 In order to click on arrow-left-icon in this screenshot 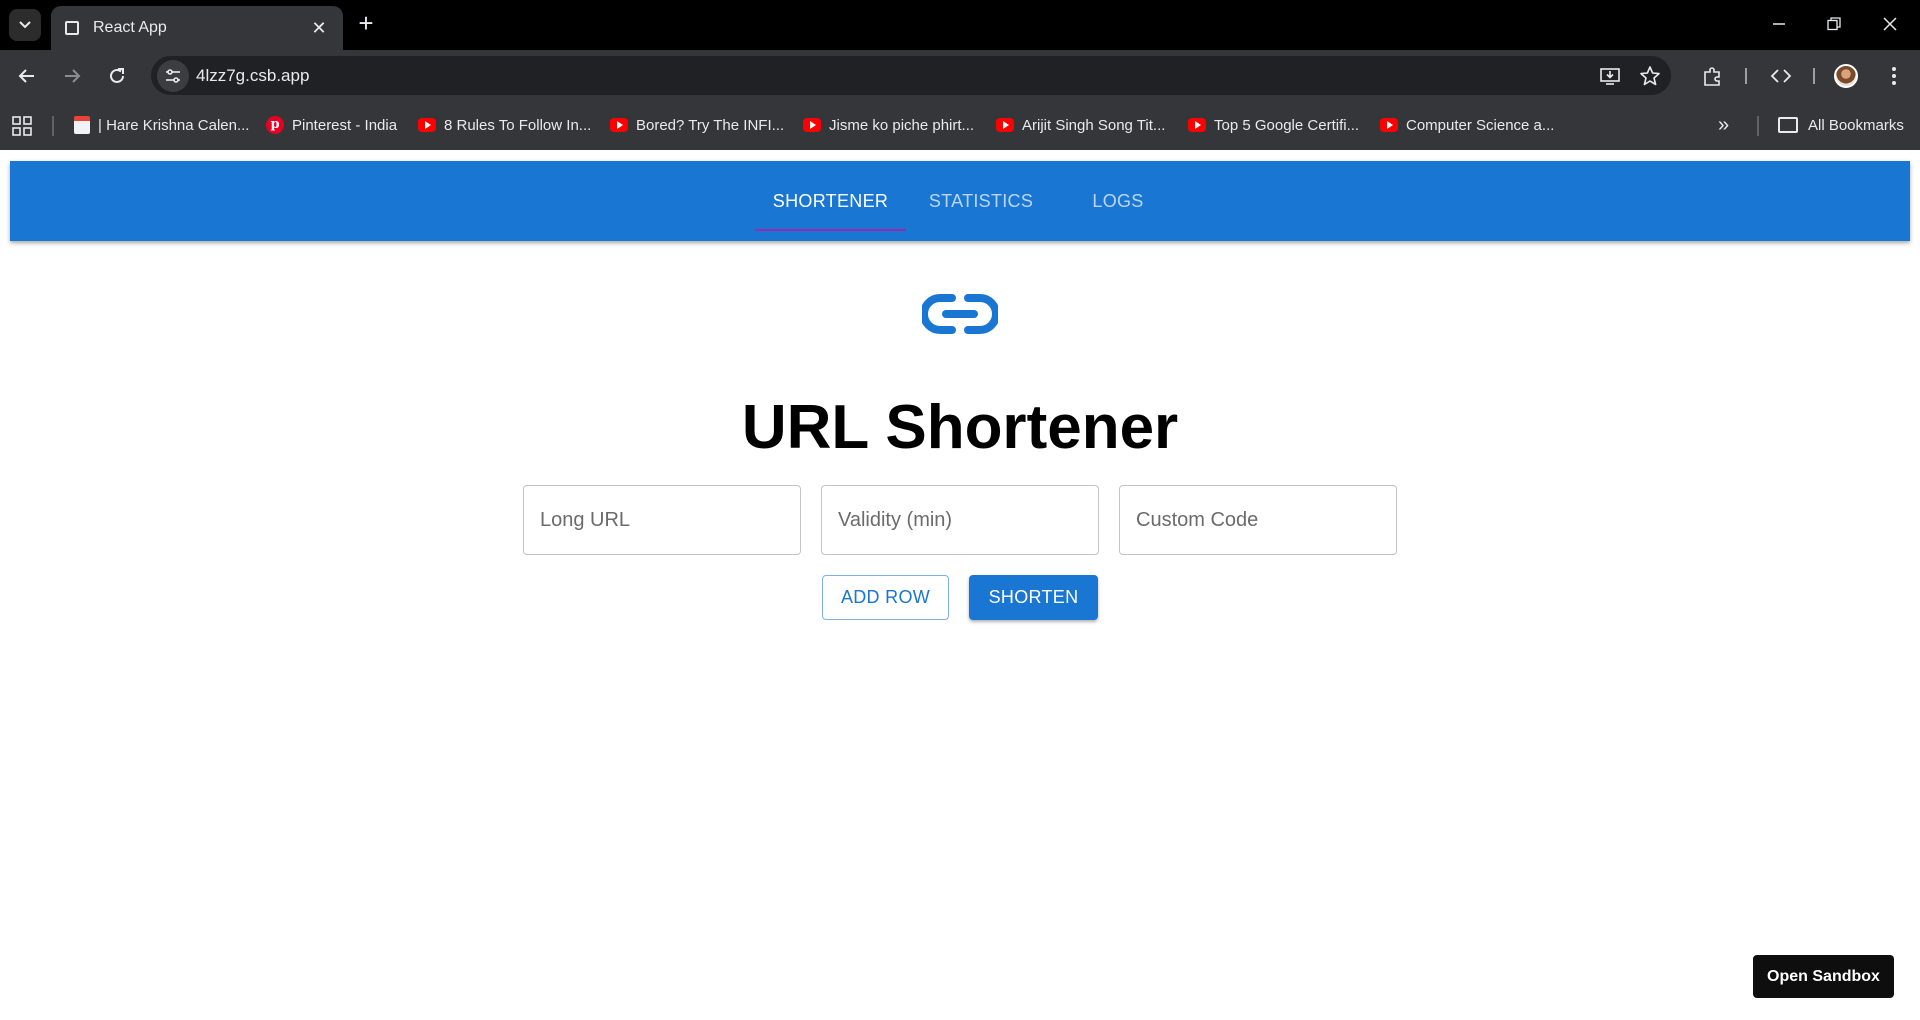, I will do `click(26, 76)`.